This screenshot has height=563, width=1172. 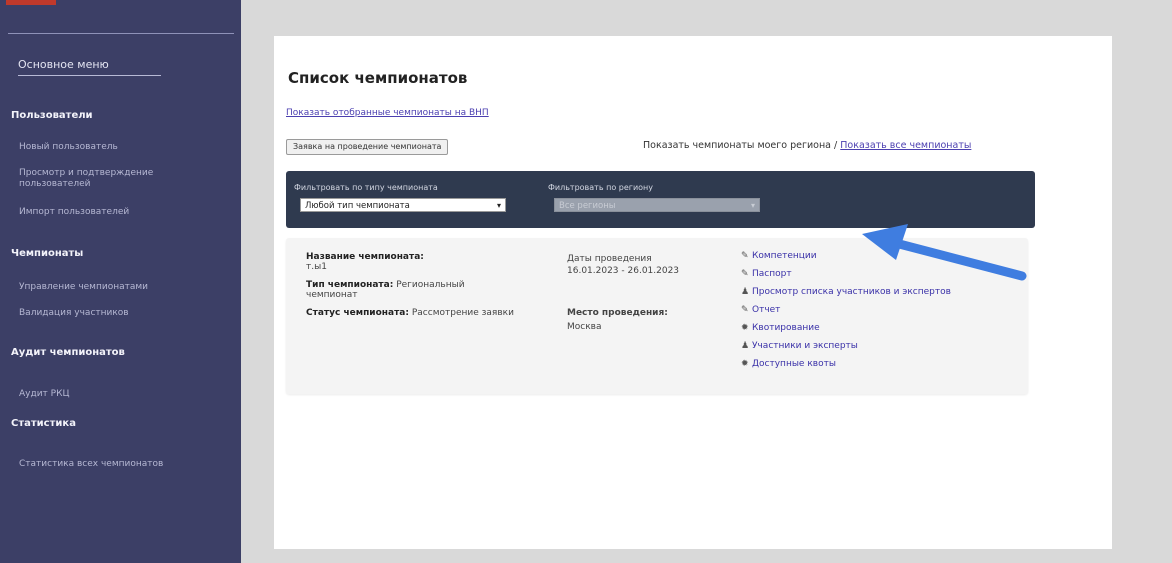 I want to click on name-label: Название чемпионата:, so click(x=365, y=257).